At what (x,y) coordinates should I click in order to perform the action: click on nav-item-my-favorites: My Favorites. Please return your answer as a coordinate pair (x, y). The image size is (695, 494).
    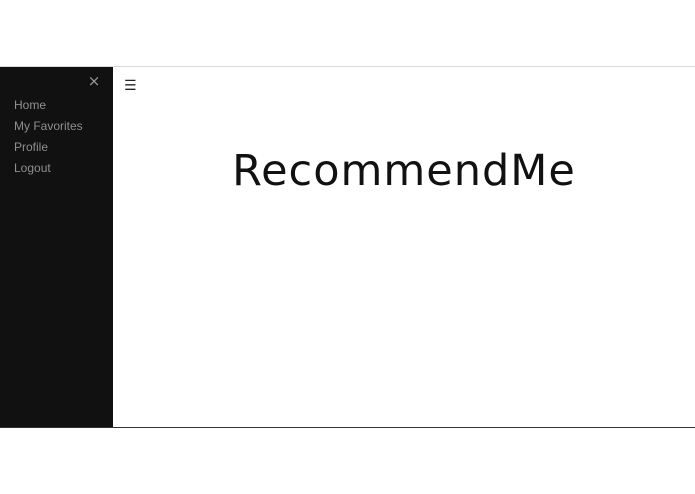
    Looking at the image, I should click on (48, 126).